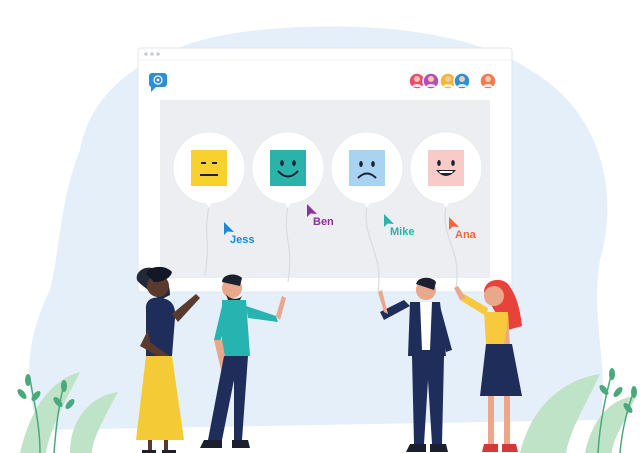 This screenshot has width=640, height=453. Describe the element at coordinates (152, 54) in the screenshot. I see `window-controls` at that location.